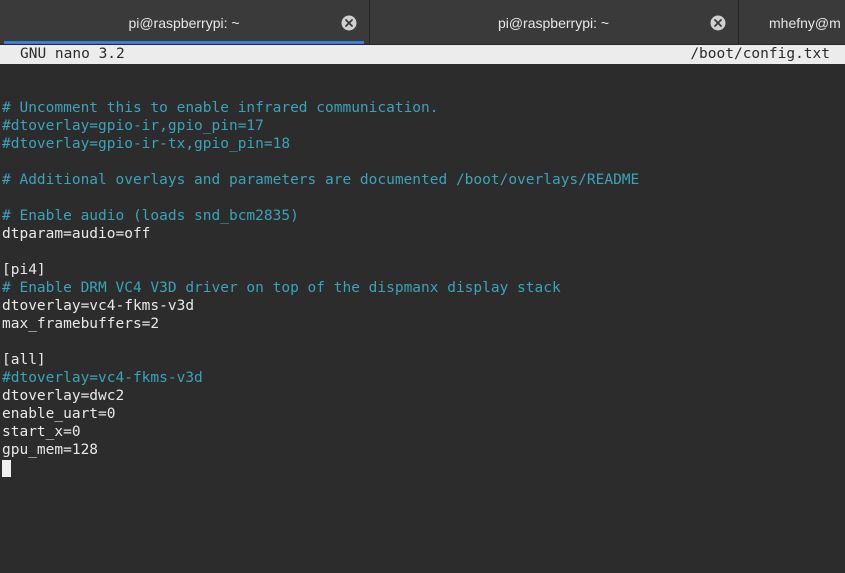 The width and height of the screenshot is (845, 573). What do you see at coordinates (98, 306) in the screenshot?
I see `config-line: dtoverlay=vc4-fkms-v3d` at bounding box center [98, 306].